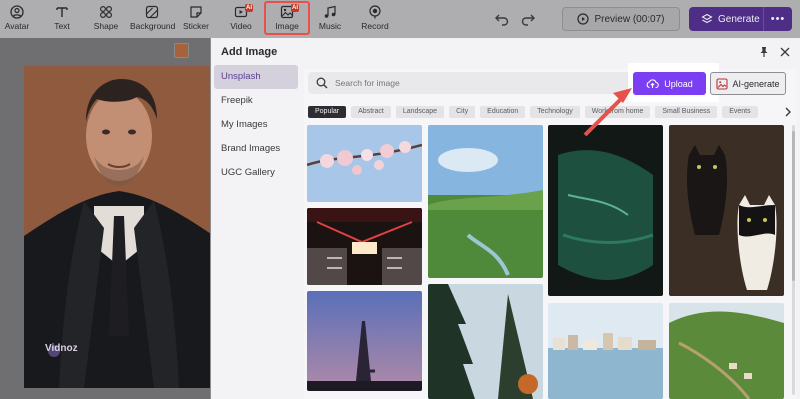 Image resolution: width=800 pixels, height=399 pixels. What do you see at coordinates (241, 19) in the screenshot?
I see `toolbar-video-button: AI Video` at bounding box center [241, 19].